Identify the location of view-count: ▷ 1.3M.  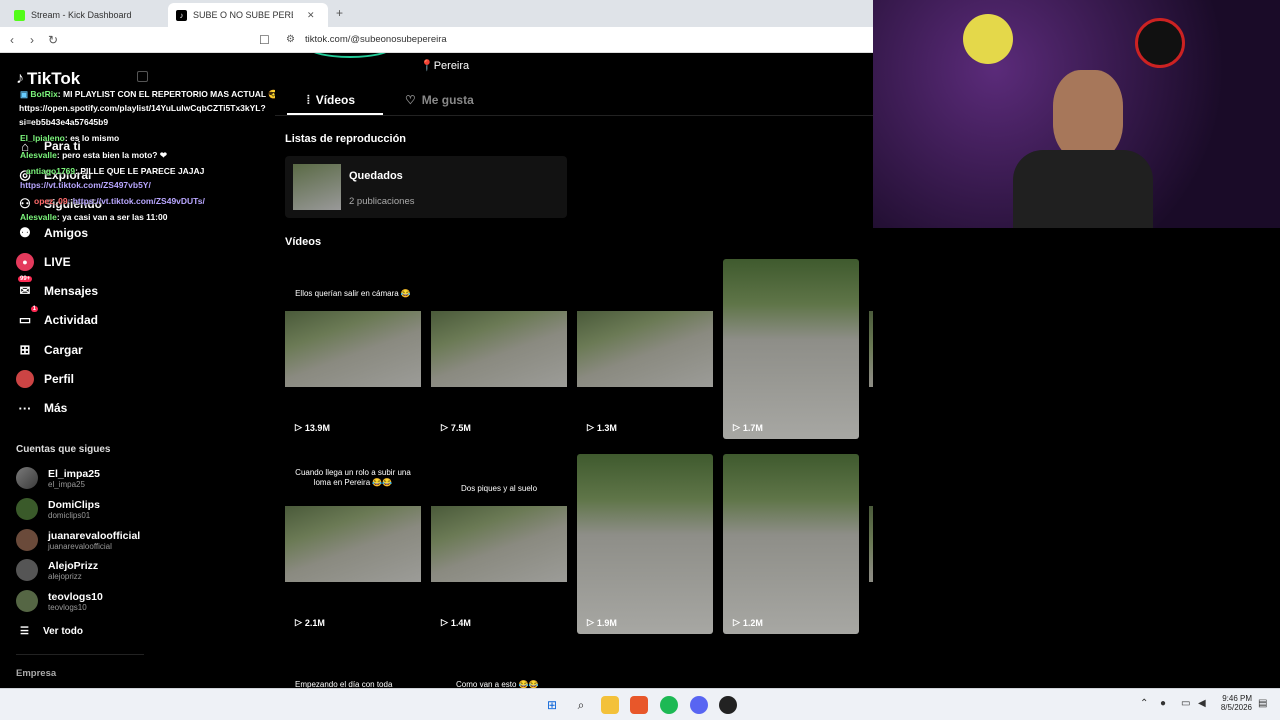
(602, 427).